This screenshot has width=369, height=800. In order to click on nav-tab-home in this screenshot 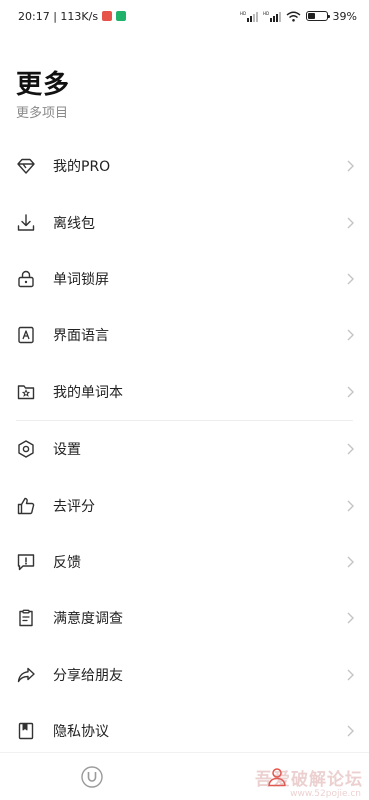, I will do `click(92, 776)`.